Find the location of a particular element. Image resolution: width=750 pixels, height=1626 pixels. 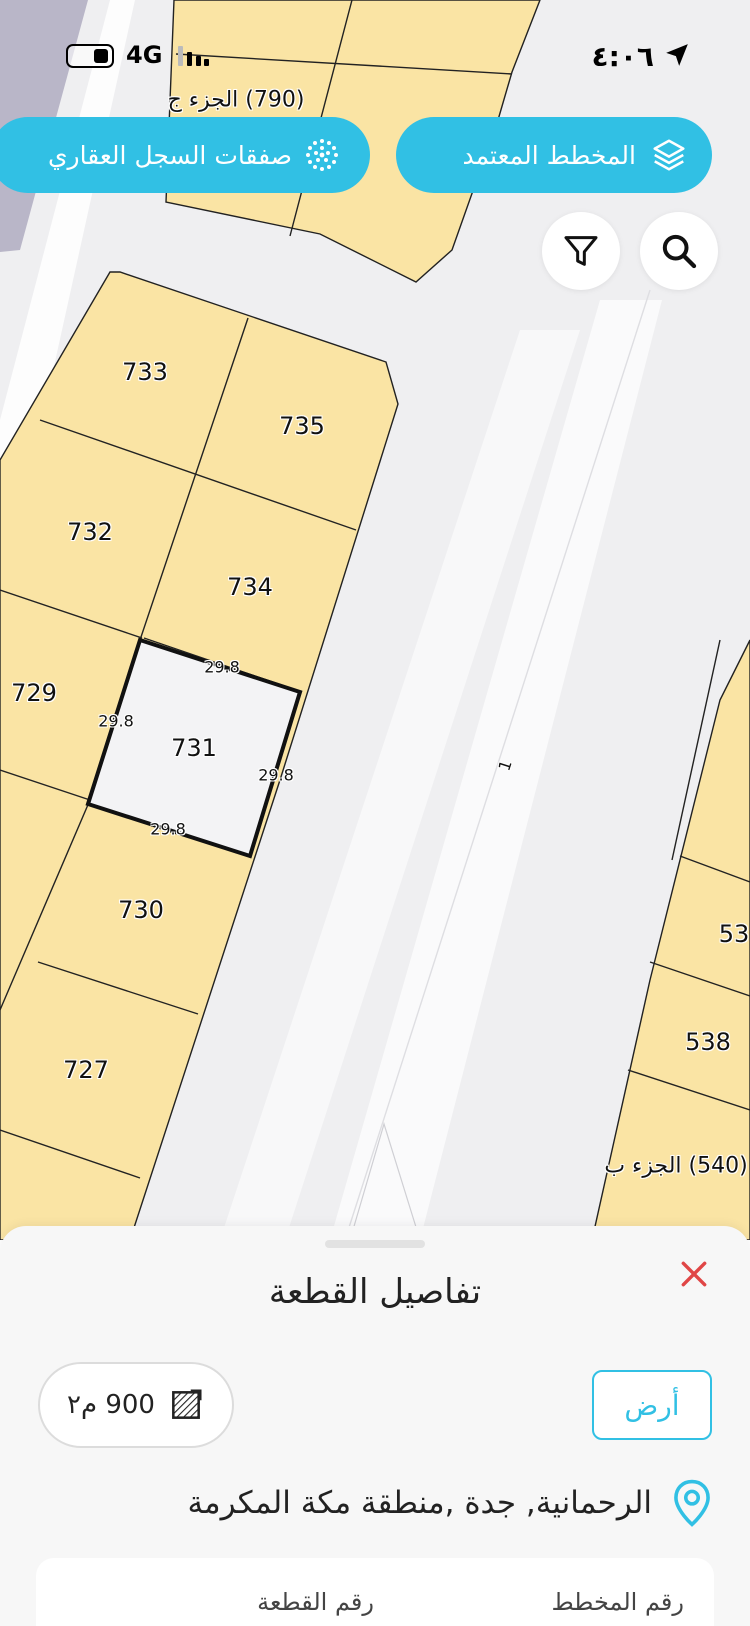

plot-number-label: رقم القطعة is located at coordinates (315, 1602).